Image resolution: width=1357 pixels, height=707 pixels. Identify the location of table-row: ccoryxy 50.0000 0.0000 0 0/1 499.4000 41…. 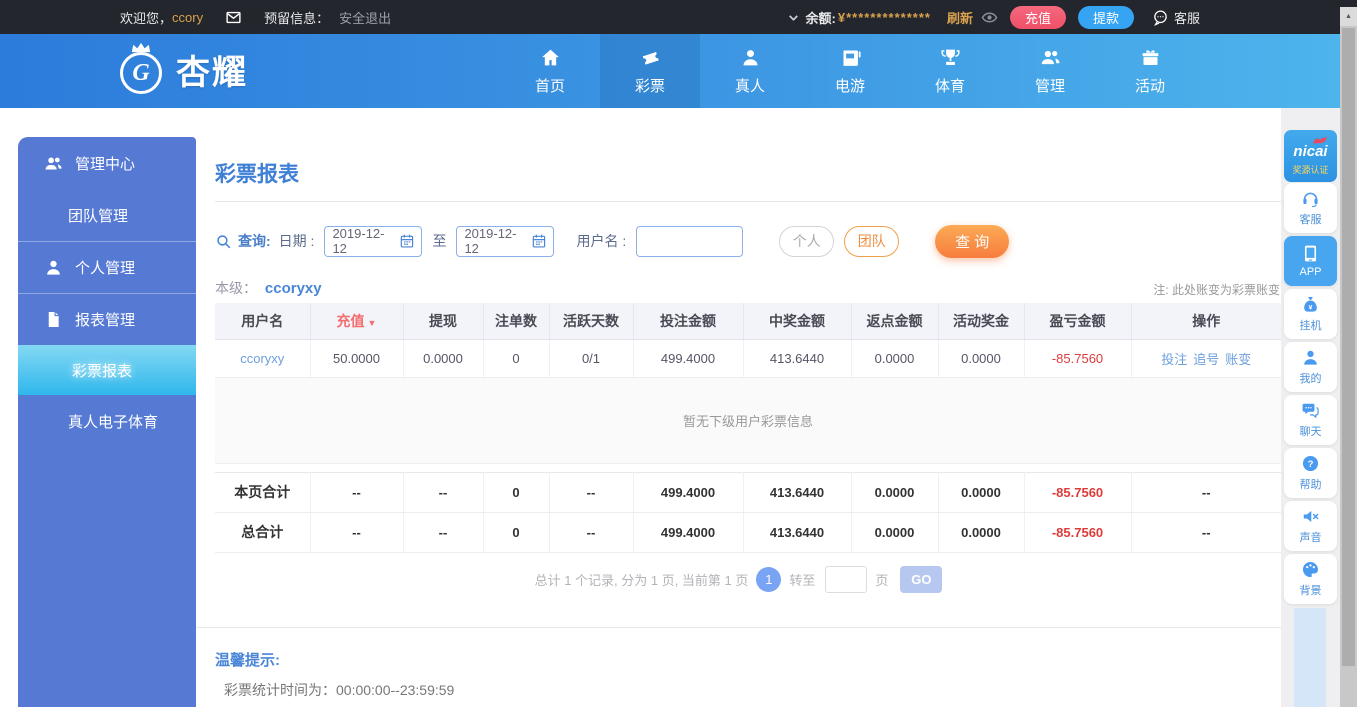
(748, 358).